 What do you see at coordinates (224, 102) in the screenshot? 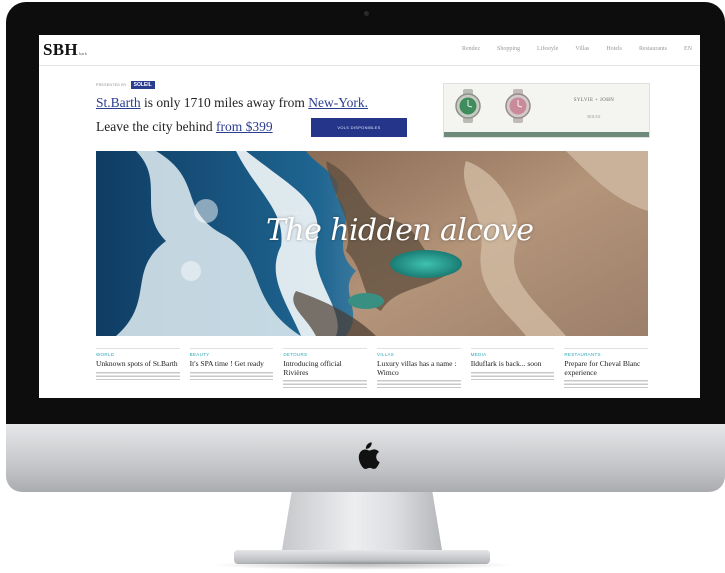
I see `promo-headline-text: is only 1710 miles away from` at bounding box center [224, 102].